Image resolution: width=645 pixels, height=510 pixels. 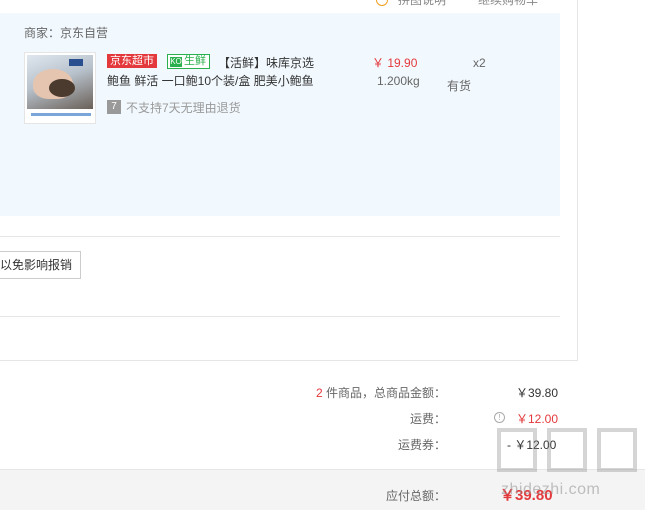 I want to click on watermark-logo, so click(x=569, y=453).